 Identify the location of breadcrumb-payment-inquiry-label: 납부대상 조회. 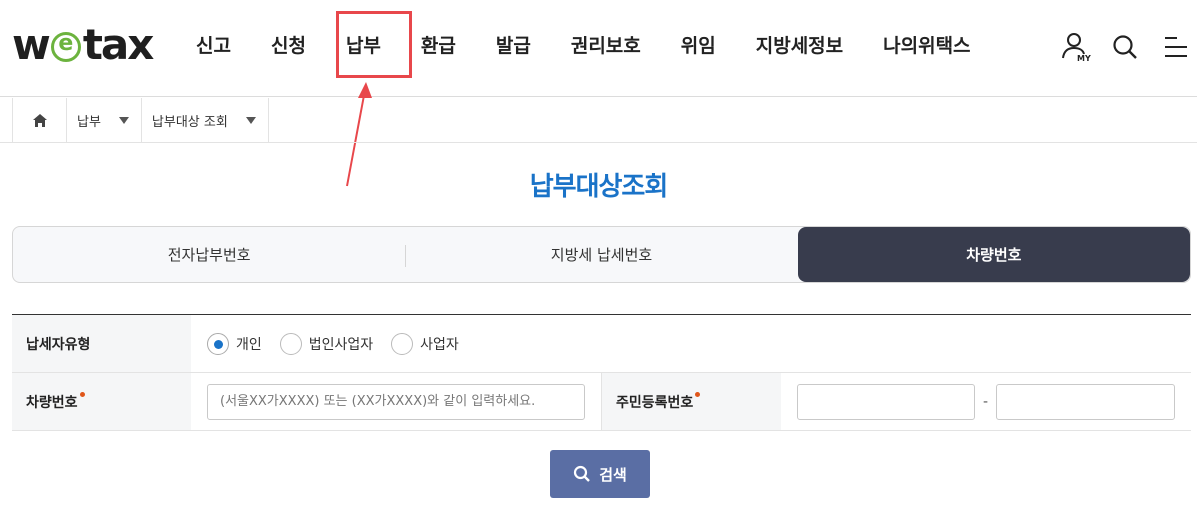
(189, 122).